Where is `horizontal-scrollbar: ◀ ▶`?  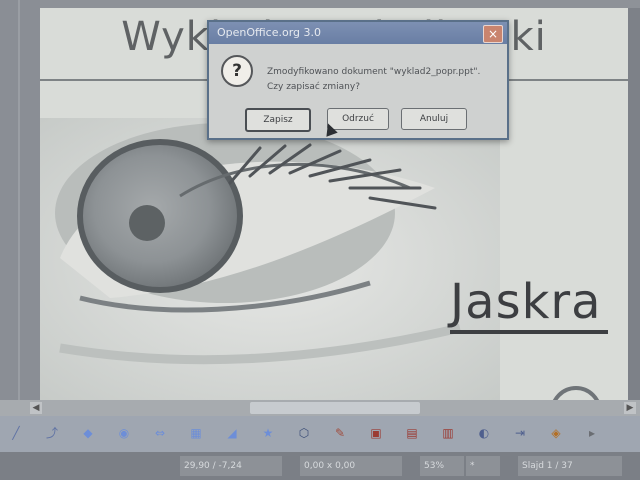
horizontal-scrollbar: ◀ ▶ is located at coordinates (320, 408).